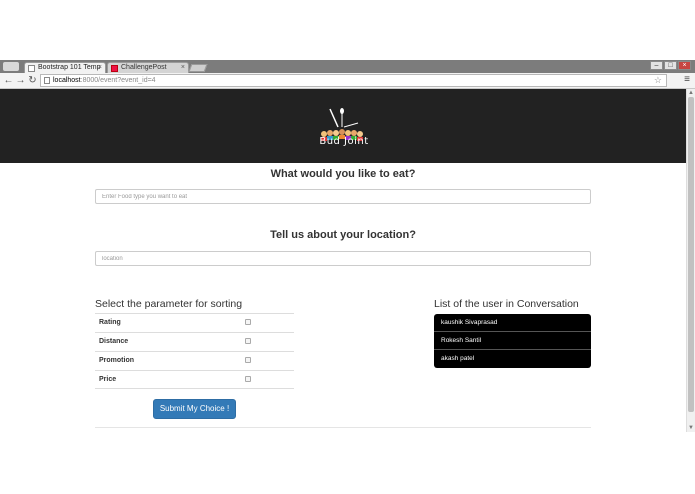 Image resolution: width=695 pixels, height=494 pixels. I want to click on browser-menu-icon: ≡, so click(687, 80).